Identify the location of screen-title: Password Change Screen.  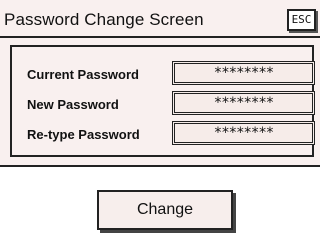
(104, 19).